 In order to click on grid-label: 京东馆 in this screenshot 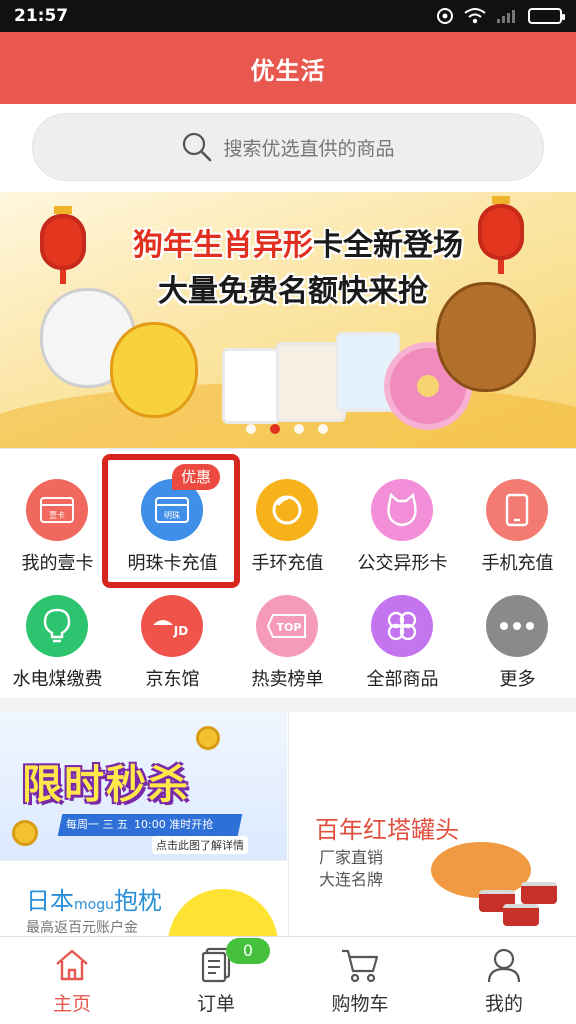, I will do `click(172, 679)`.